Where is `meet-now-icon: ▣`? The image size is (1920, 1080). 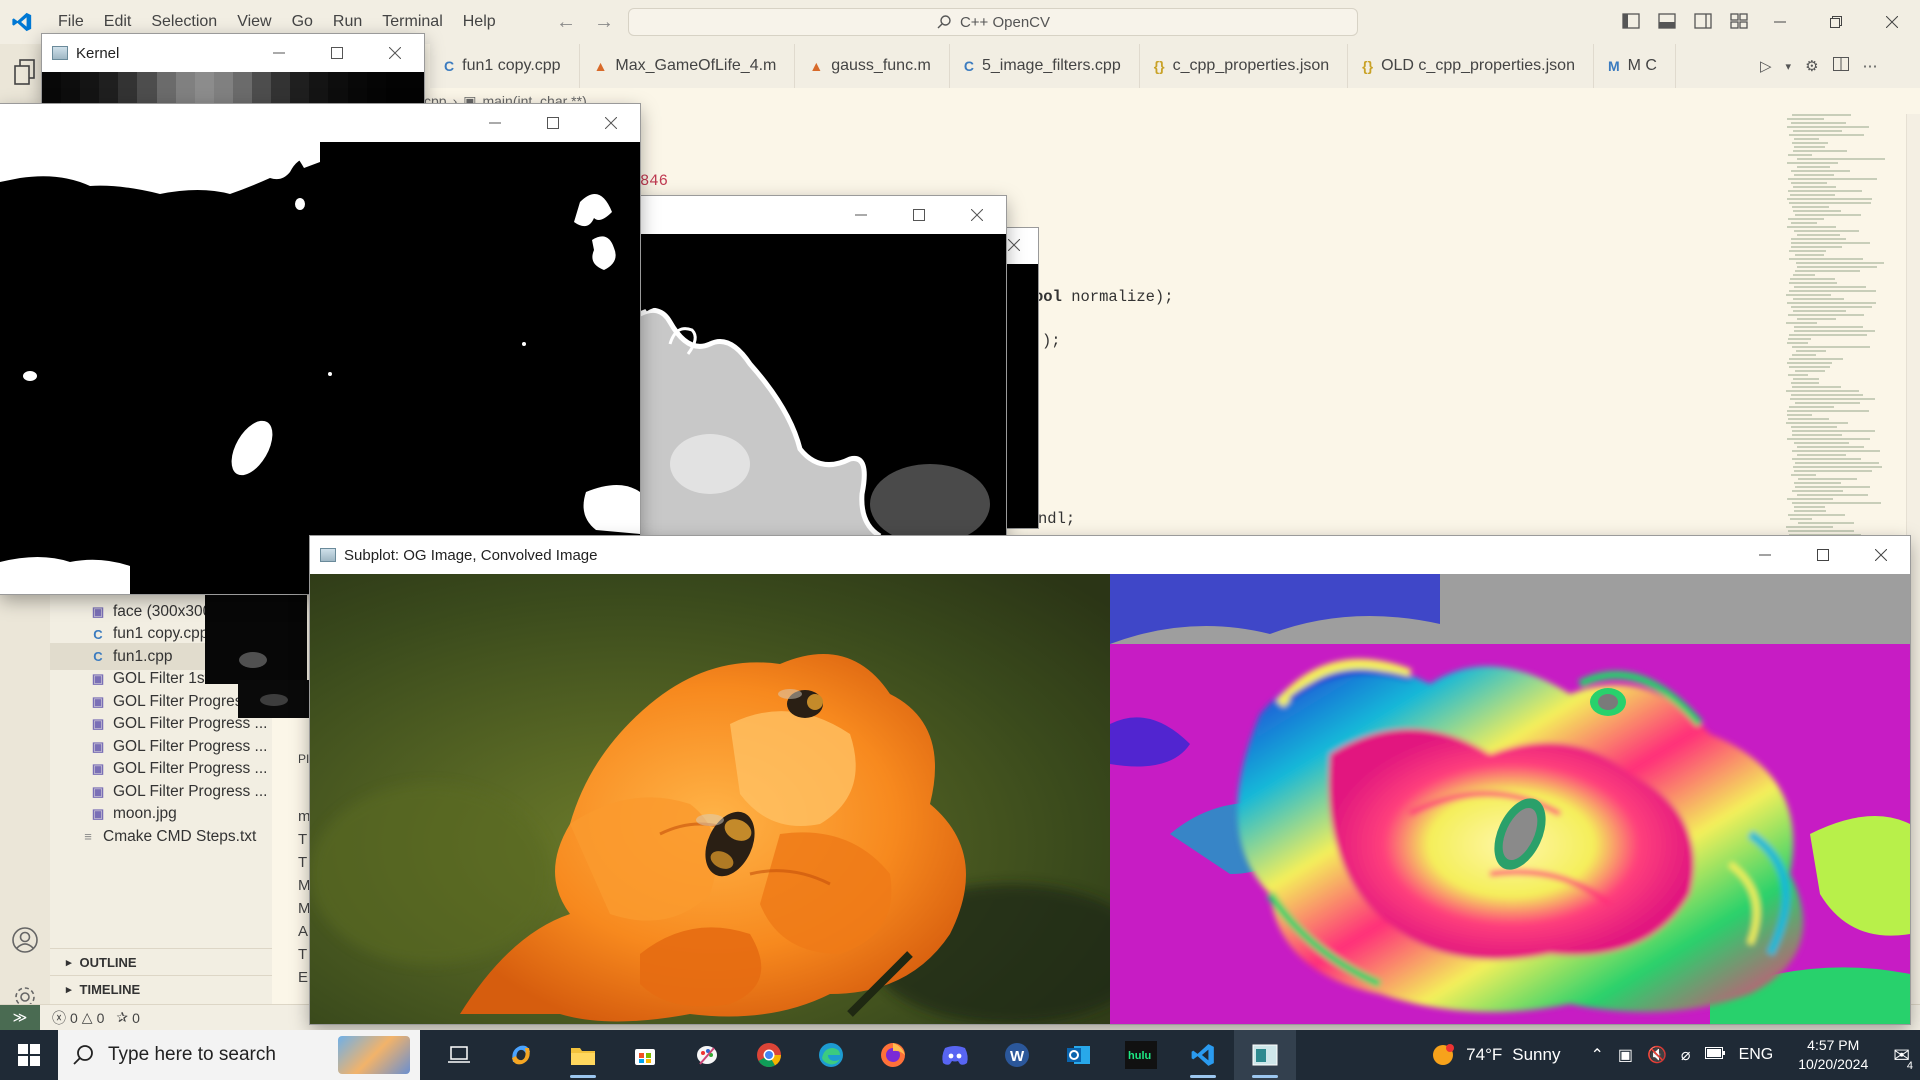 meet-now-icon: ▣ is located at coordinates (1625, 1055).